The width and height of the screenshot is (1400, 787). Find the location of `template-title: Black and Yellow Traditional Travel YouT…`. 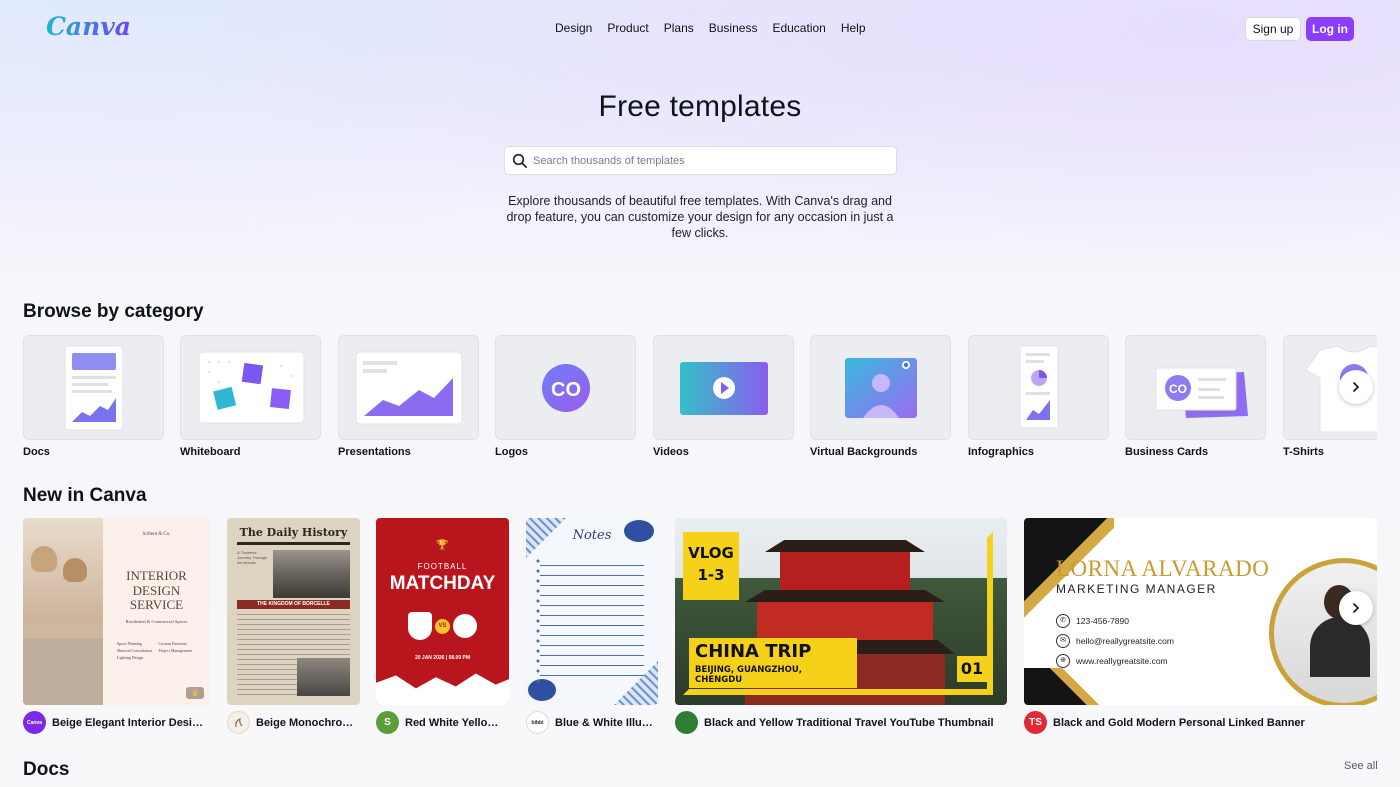

template-title: Black and Yellow Traditional Travel YouT… is located at coordinates (849, 722).